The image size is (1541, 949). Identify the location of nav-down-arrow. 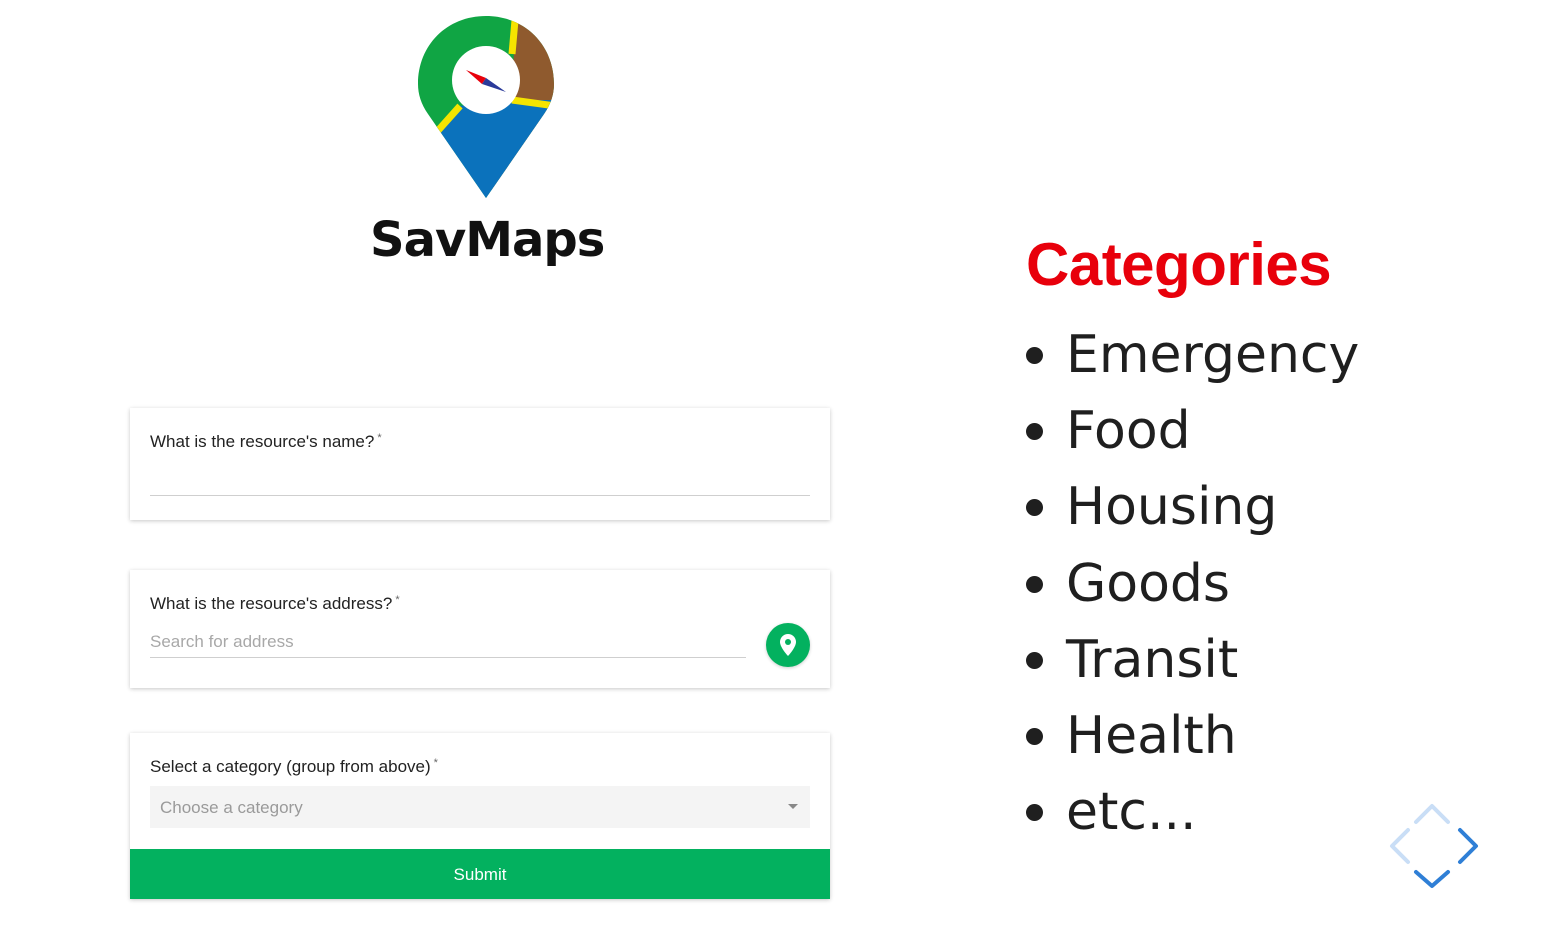
(1432, 879).